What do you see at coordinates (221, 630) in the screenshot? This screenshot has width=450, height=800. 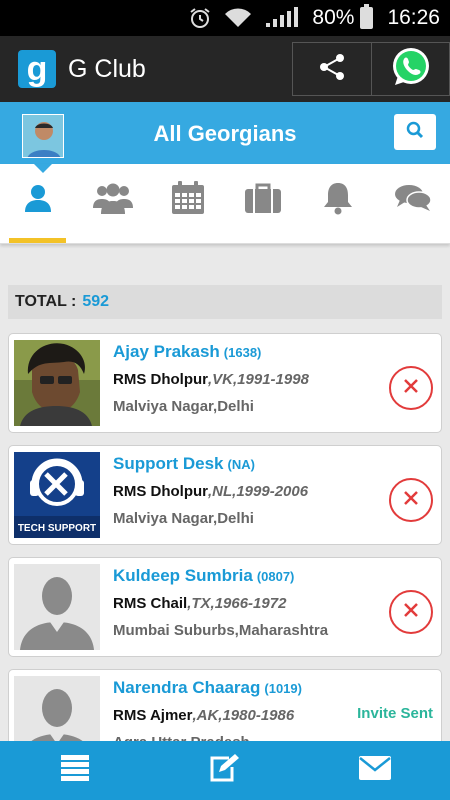 I see `member-location: Mumbai Suburbs,Maharashtra` at bounding box center [221, 630].